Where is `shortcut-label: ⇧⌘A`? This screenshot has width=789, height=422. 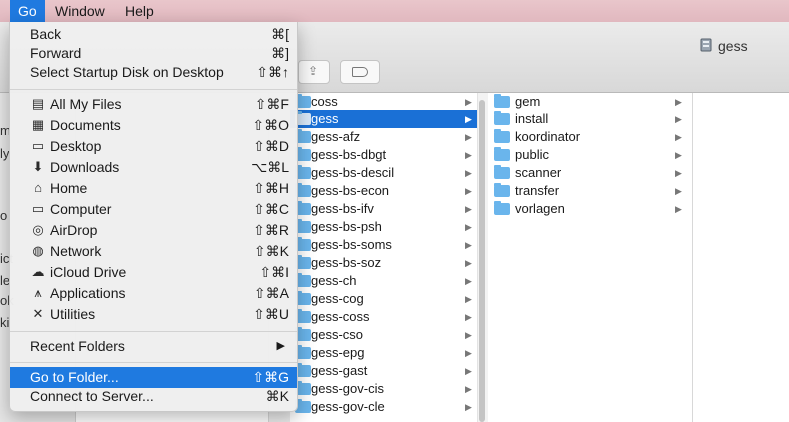 shortcut-label: ⇧⌘A is located at coordinates (271, 293).